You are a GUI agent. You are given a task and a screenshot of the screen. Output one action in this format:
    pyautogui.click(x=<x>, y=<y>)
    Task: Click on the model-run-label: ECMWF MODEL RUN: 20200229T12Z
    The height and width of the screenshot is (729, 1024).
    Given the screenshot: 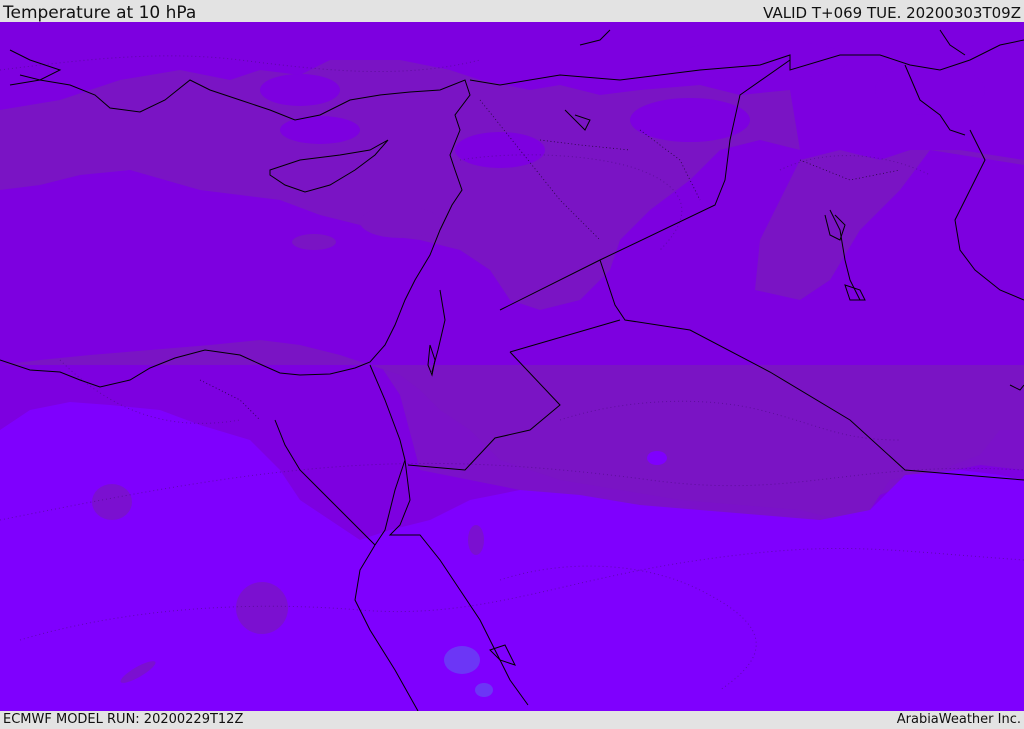 What is the action you would take?
    pyautogui.click(x=123, y=719)
    